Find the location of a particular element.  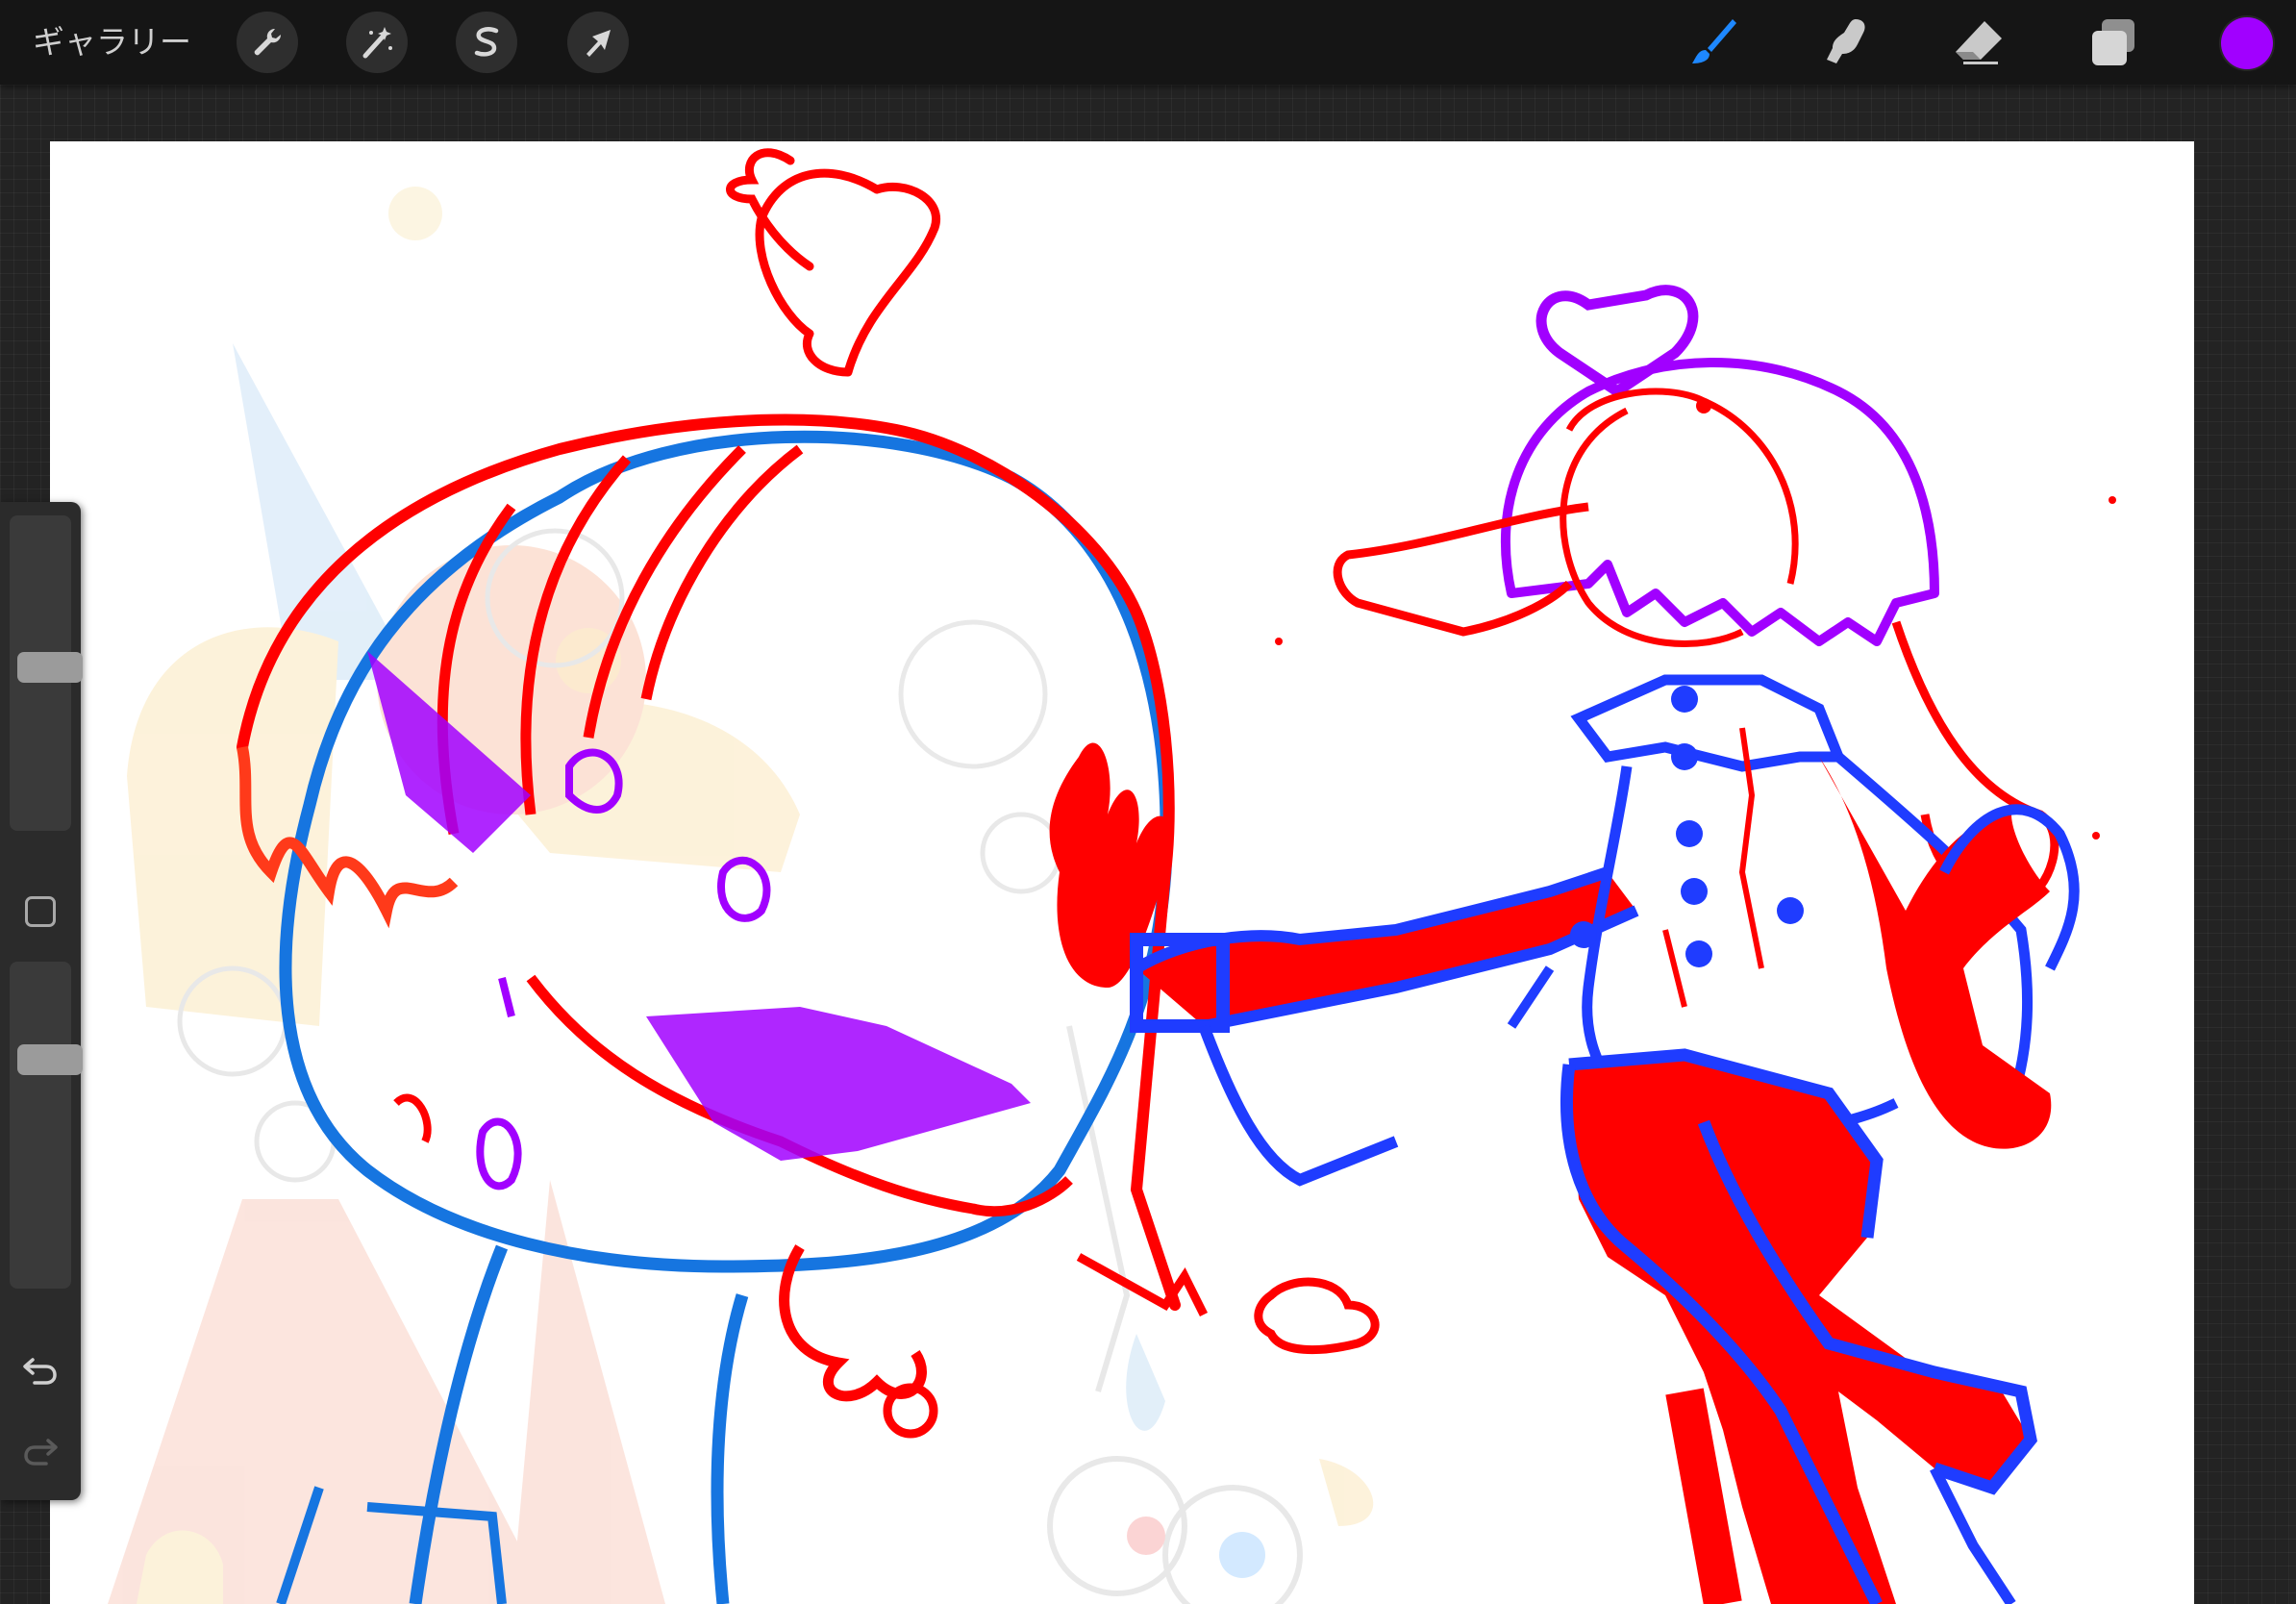

undo-button is located at coordinates (40, 1369).